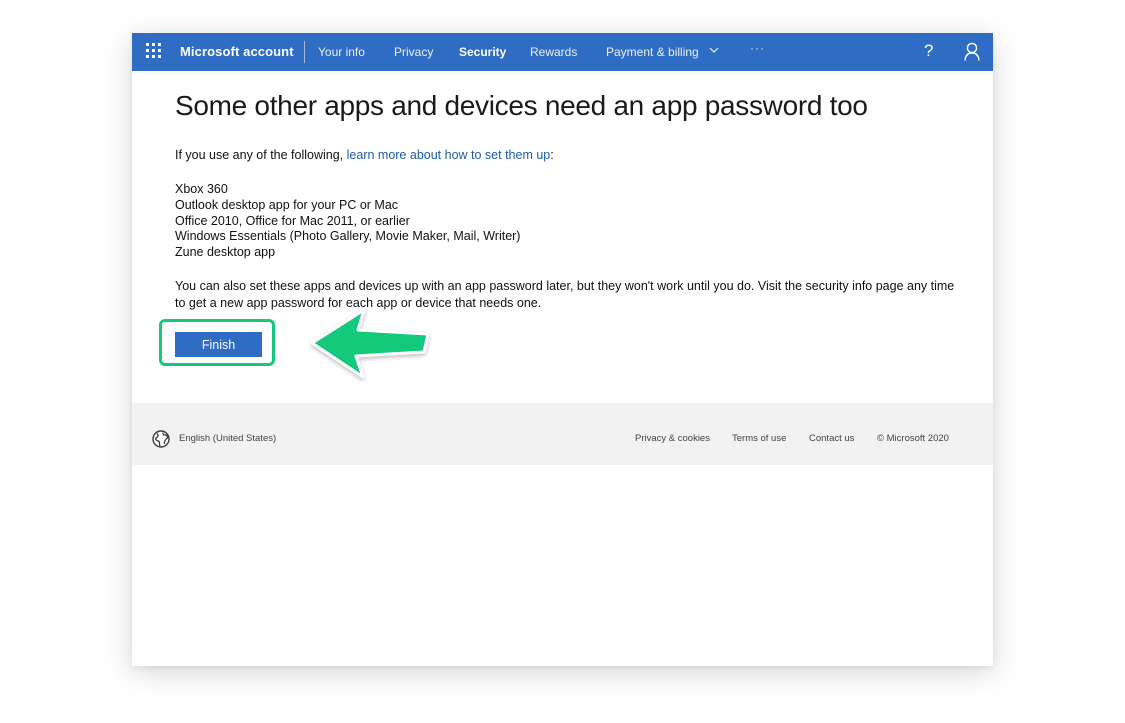 The image size is (1125, 723). I want to click on learn-more-link: learn more about how to set them up, so click(449, 155).